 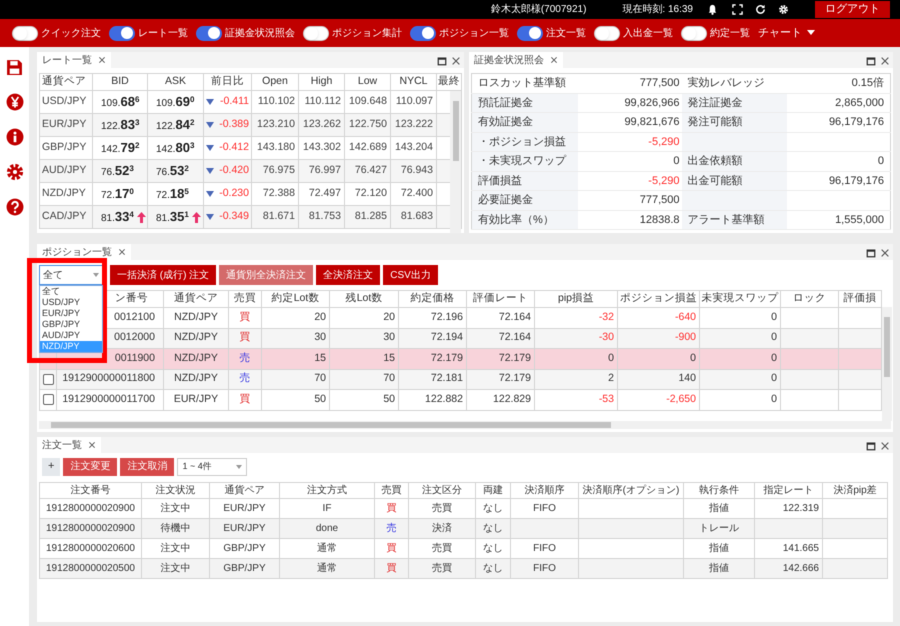 What do you see at coordinates (414, 147) in the screenshot?
I see `table-cell: 143.204` at bounding box center [414, 147].